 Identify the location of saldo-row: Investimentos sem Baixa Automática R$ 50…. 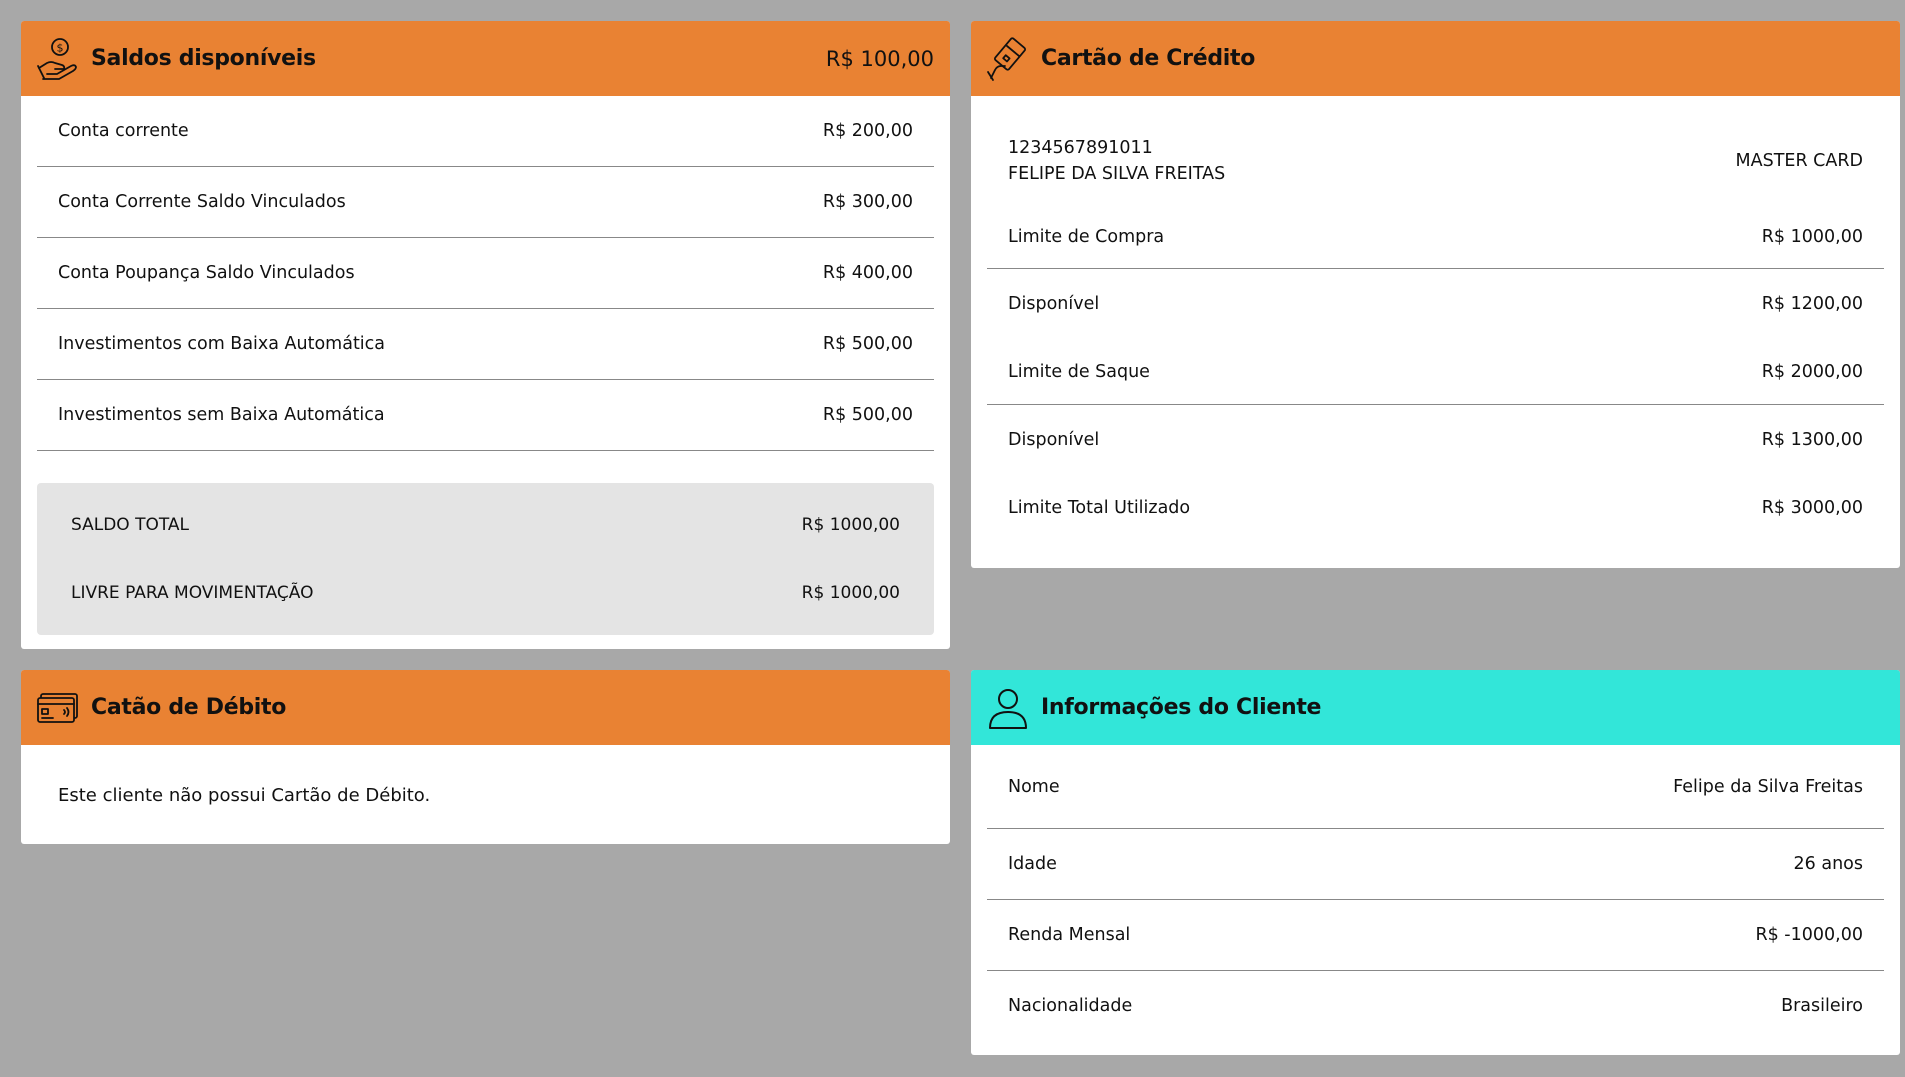
(485, 415).